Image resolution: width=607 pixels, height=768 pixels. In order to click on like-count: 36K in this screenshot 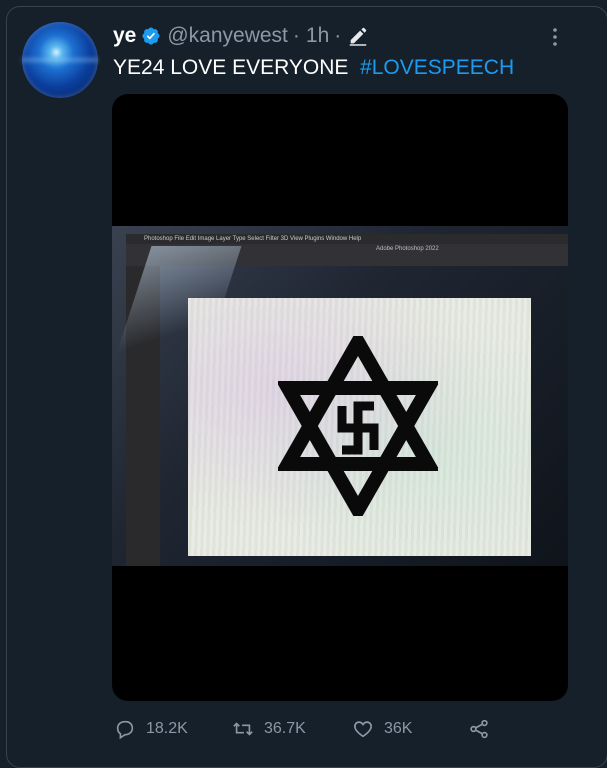, I will do `click(398, 728)`.